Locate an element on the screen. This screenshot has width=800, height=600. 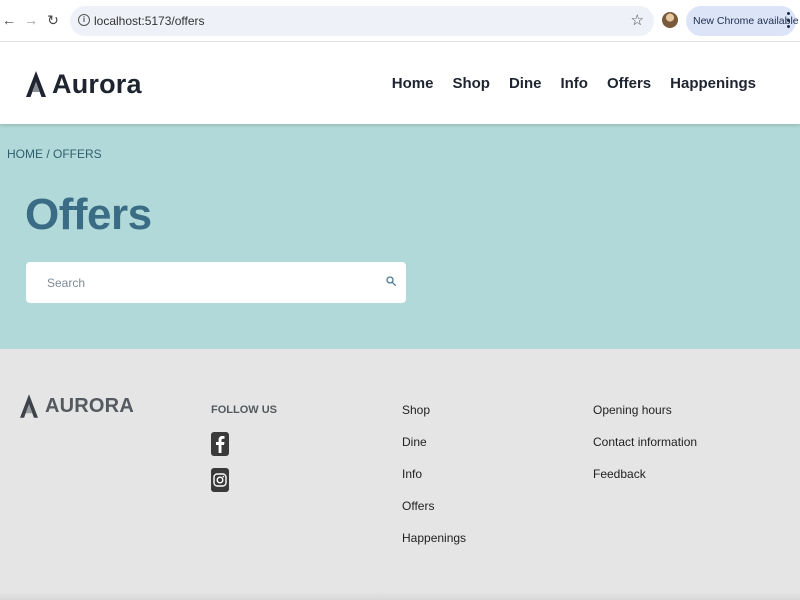
nav-shop: Shop is located at coordinates (471, 83).